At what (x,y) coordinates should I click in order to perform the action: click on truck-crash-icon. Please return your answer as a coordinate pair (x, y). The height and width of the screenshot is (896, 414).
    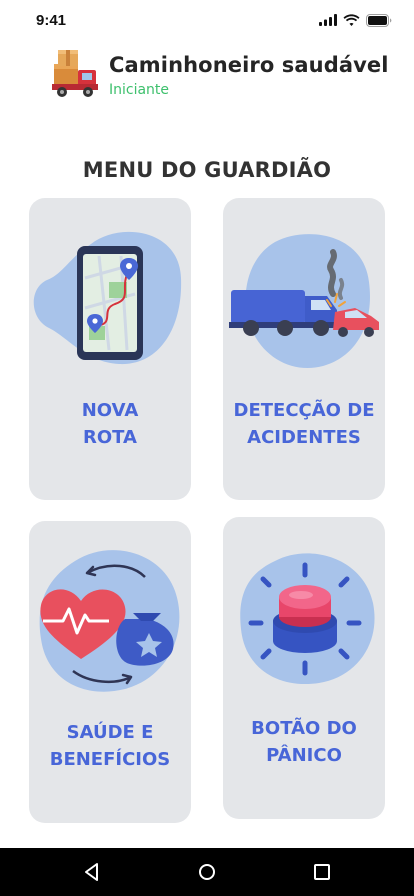
    Looking at the image, I should click on (304, 301).